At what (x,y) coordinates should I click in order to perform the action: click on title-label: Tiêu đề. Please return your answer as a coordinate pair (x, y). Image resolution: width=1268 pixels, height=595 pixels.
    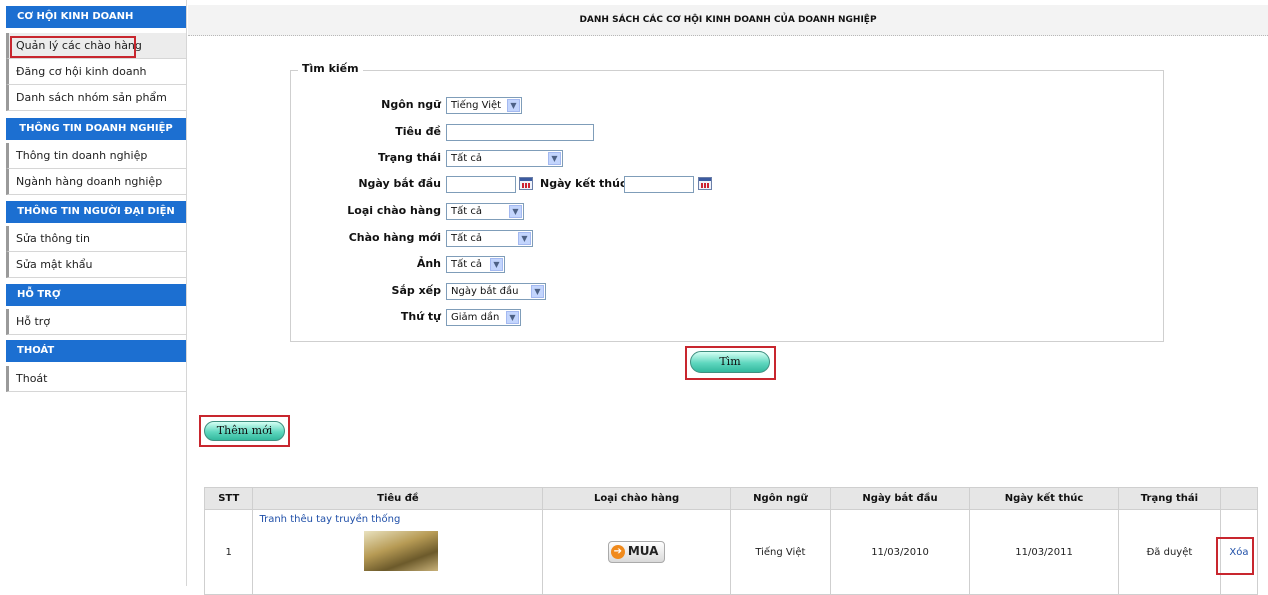
    Looking at the image, I should click on (418, 131).